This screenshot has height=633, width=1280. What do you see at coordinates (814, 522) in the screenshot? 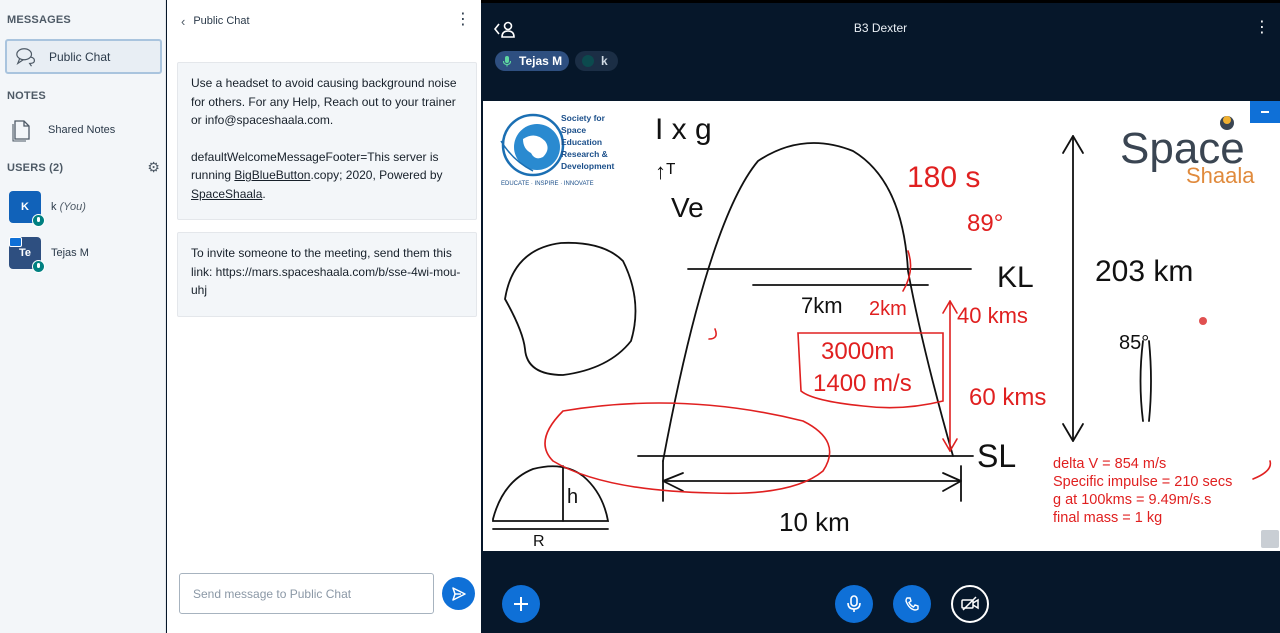
I see `hw-t15: 10 km` at bounding box center [814, 522].